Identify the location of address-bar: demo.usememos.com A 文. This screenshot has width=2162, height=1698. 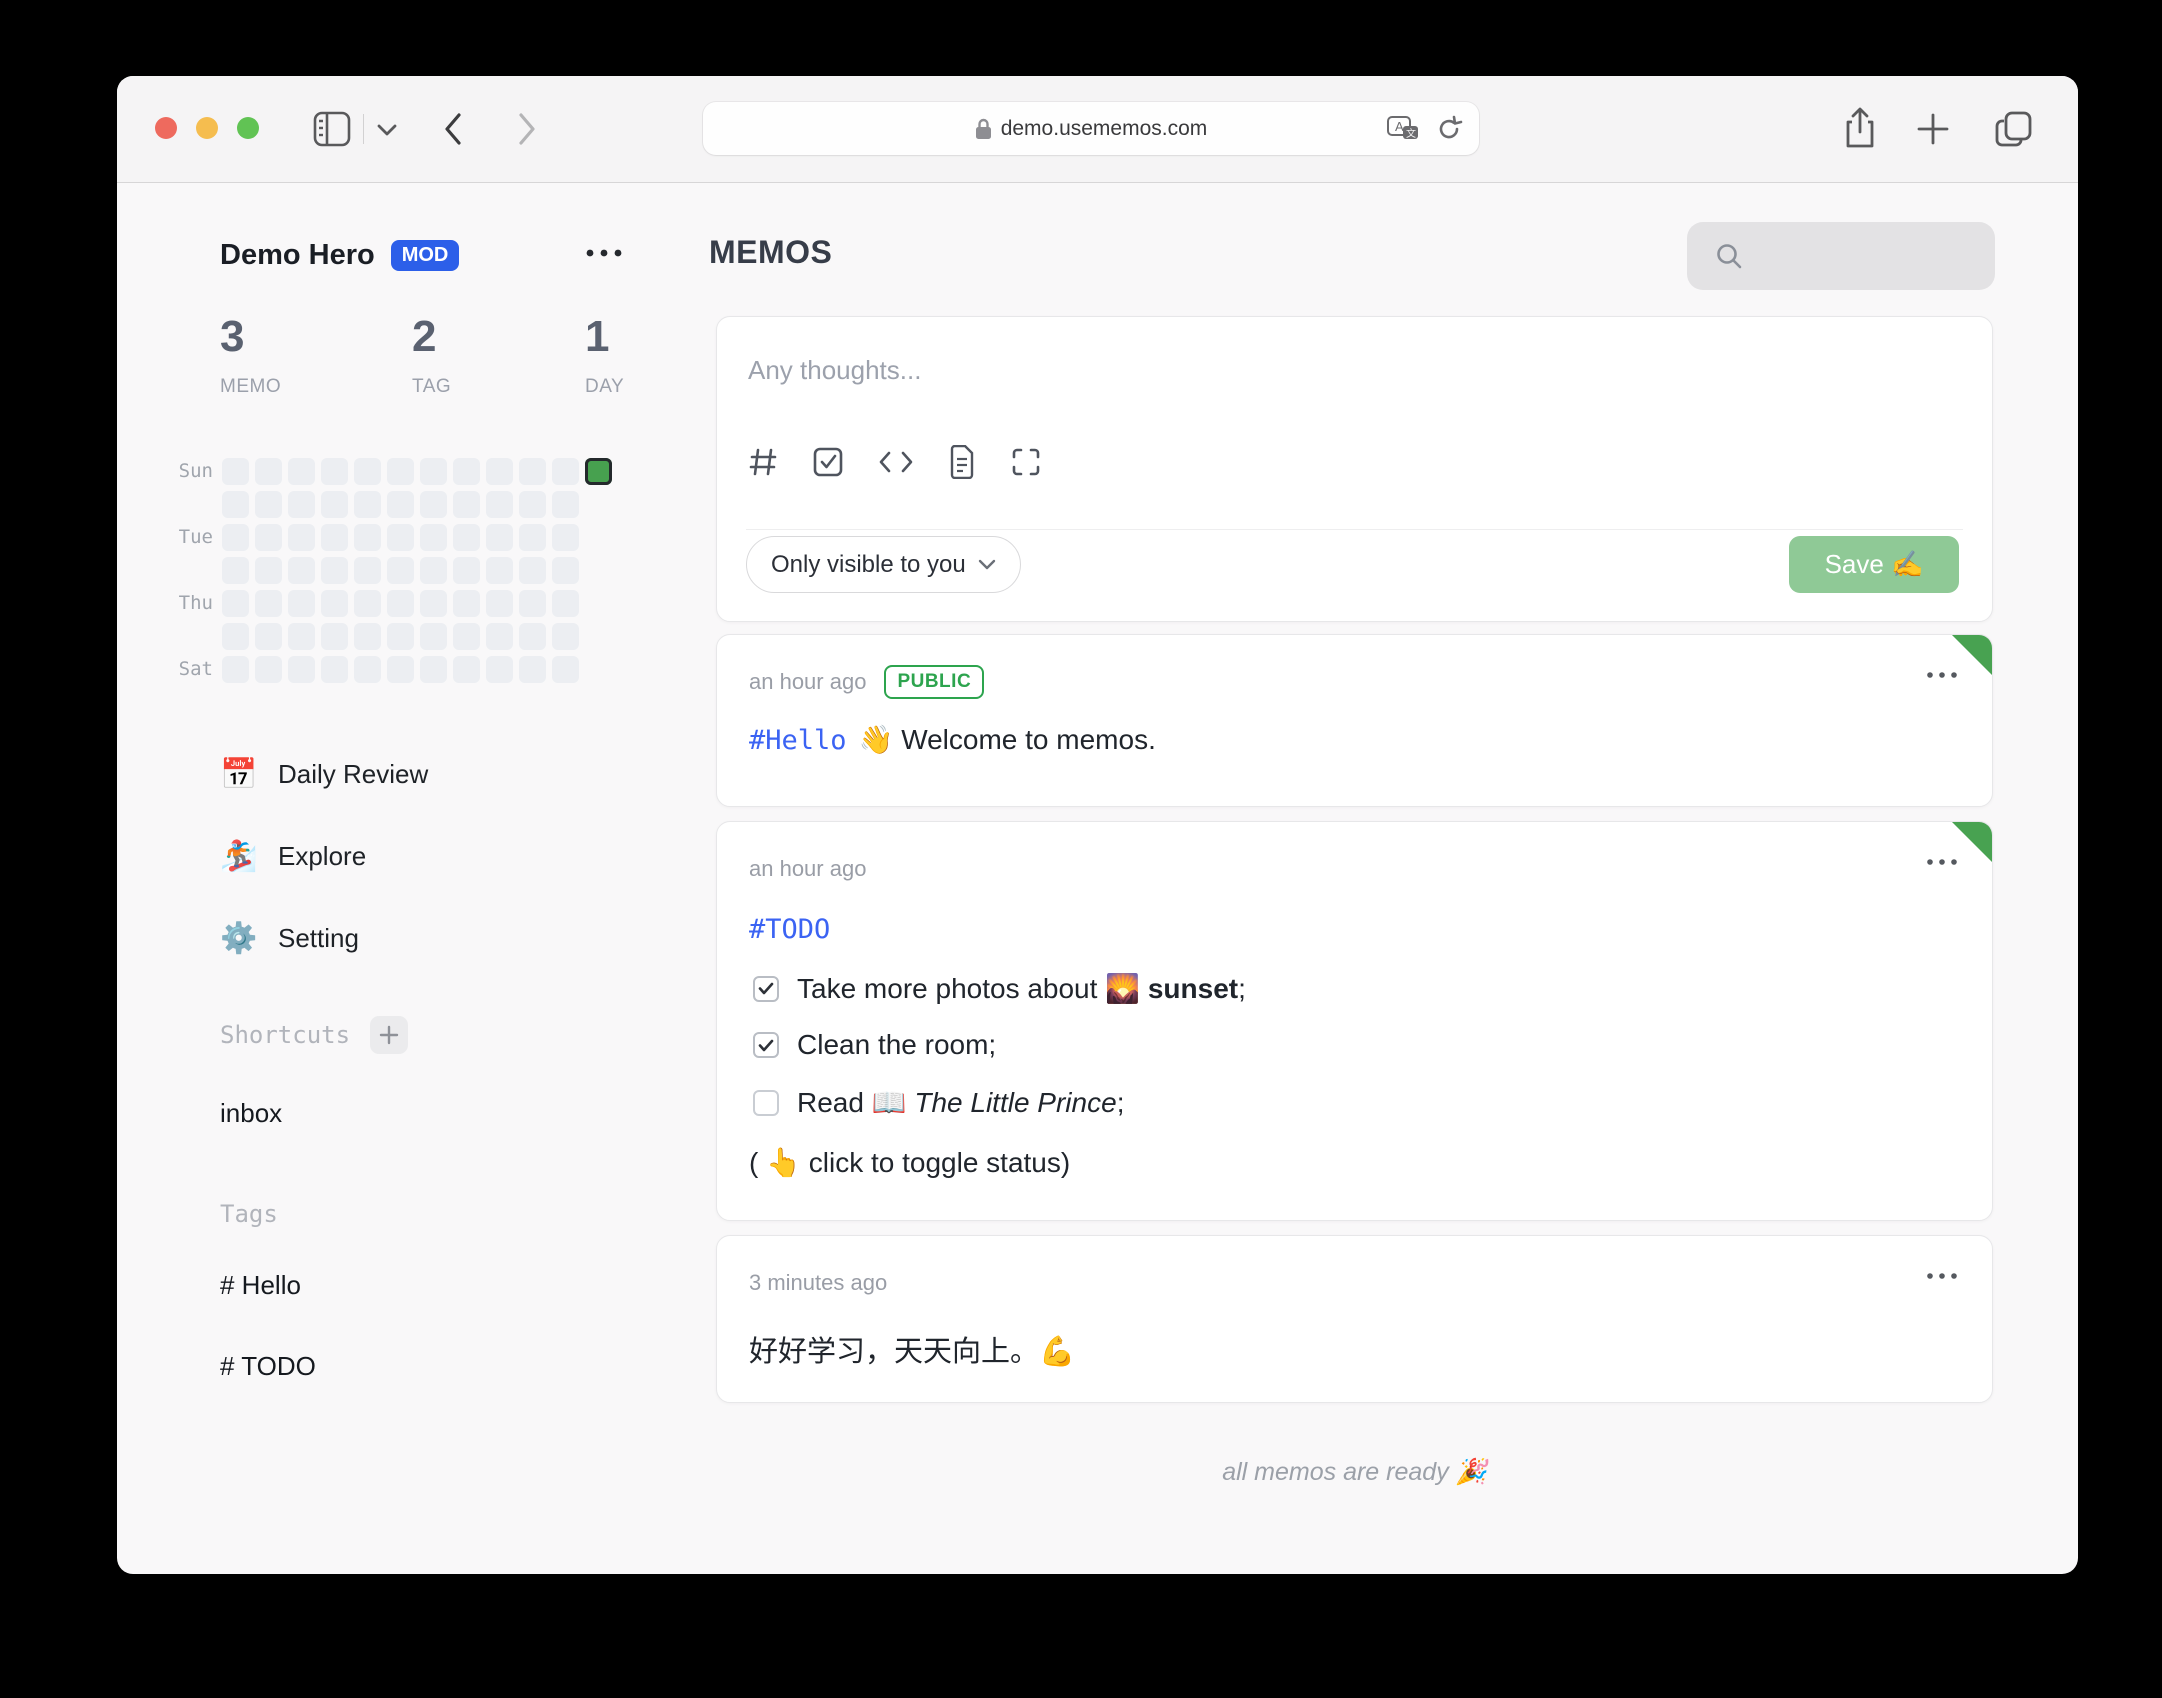
(1091, 128).